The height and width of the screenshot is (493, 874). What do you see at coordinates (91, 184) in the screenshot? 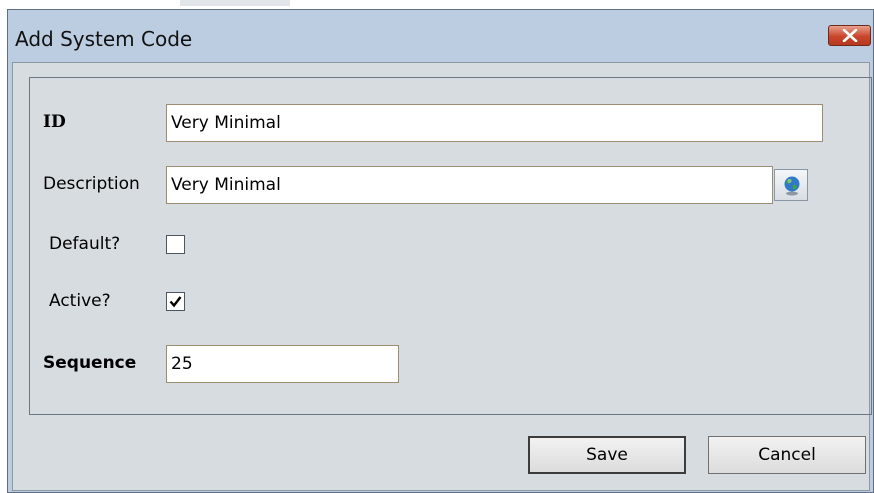
I see `description-label: Description` at bounding box center [91, 184].